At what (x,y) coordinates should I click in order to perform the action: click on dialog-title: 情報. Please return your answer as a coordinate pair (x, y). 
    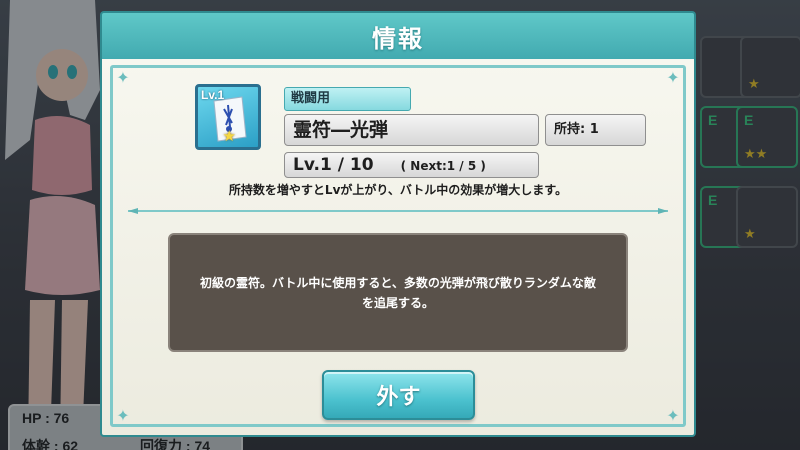
    Looking at the image, I should click on (398, 38).